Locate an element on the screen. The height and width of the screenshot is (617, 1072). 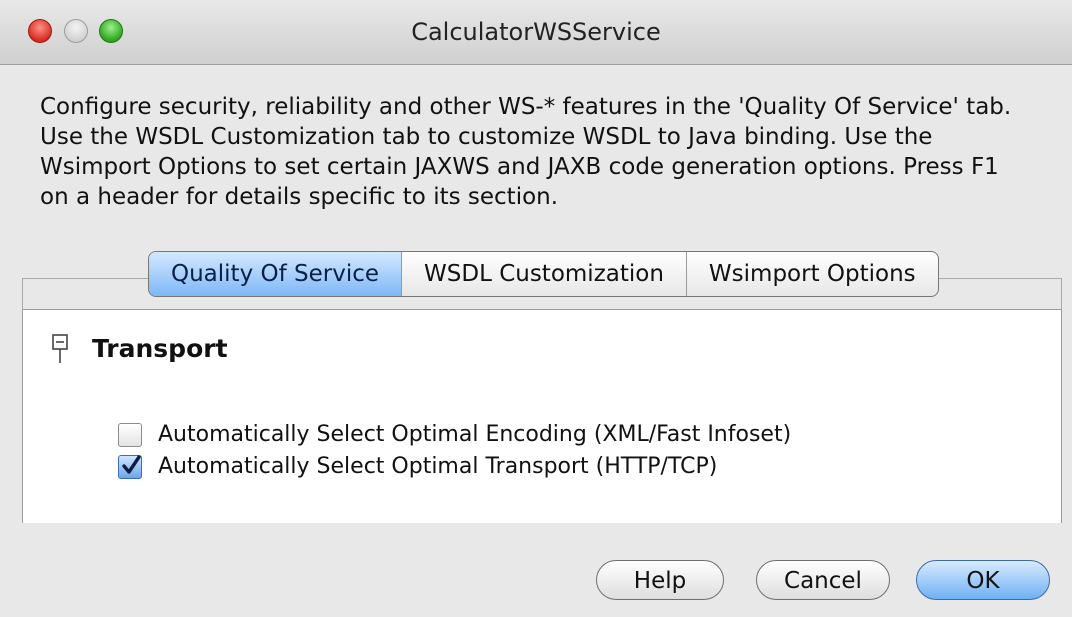
collapse-icon is located at coordinates (60, 349).